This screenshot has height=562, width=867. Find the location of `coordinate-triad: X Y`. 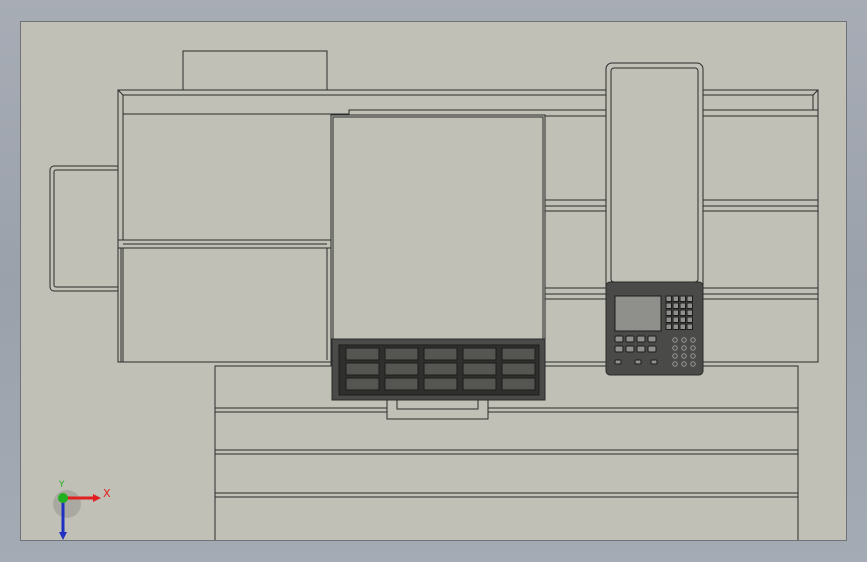

coordinate-triad: X Y is located at coordinates (94, 510).